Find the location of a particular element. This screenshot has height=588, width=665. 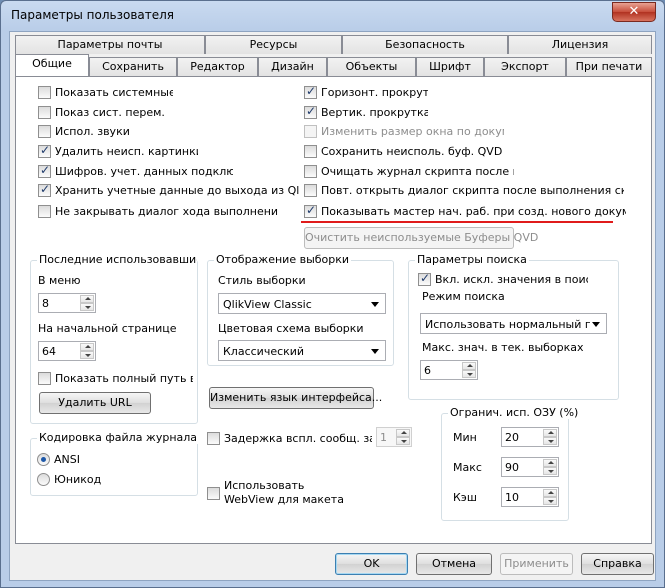

vertical-scroll-checkbox: Вертик. прокрутка is located at coordinates (366, 112).